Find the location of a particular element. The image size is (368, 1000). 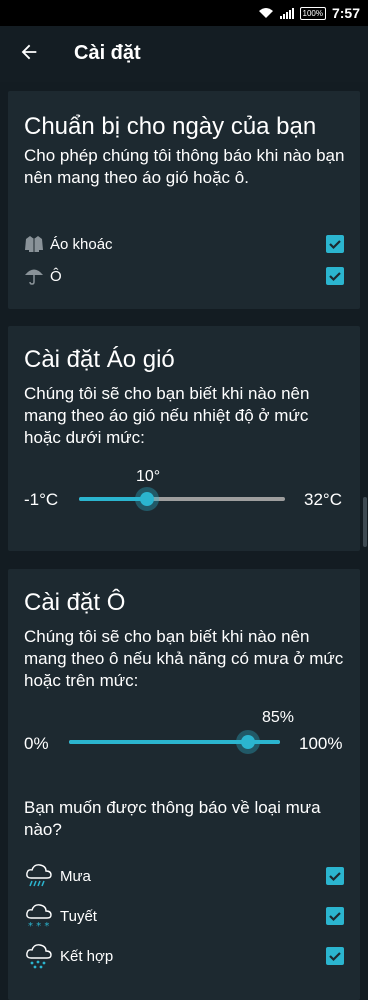

jacket-checkbox is located at coordinates (335, 244).